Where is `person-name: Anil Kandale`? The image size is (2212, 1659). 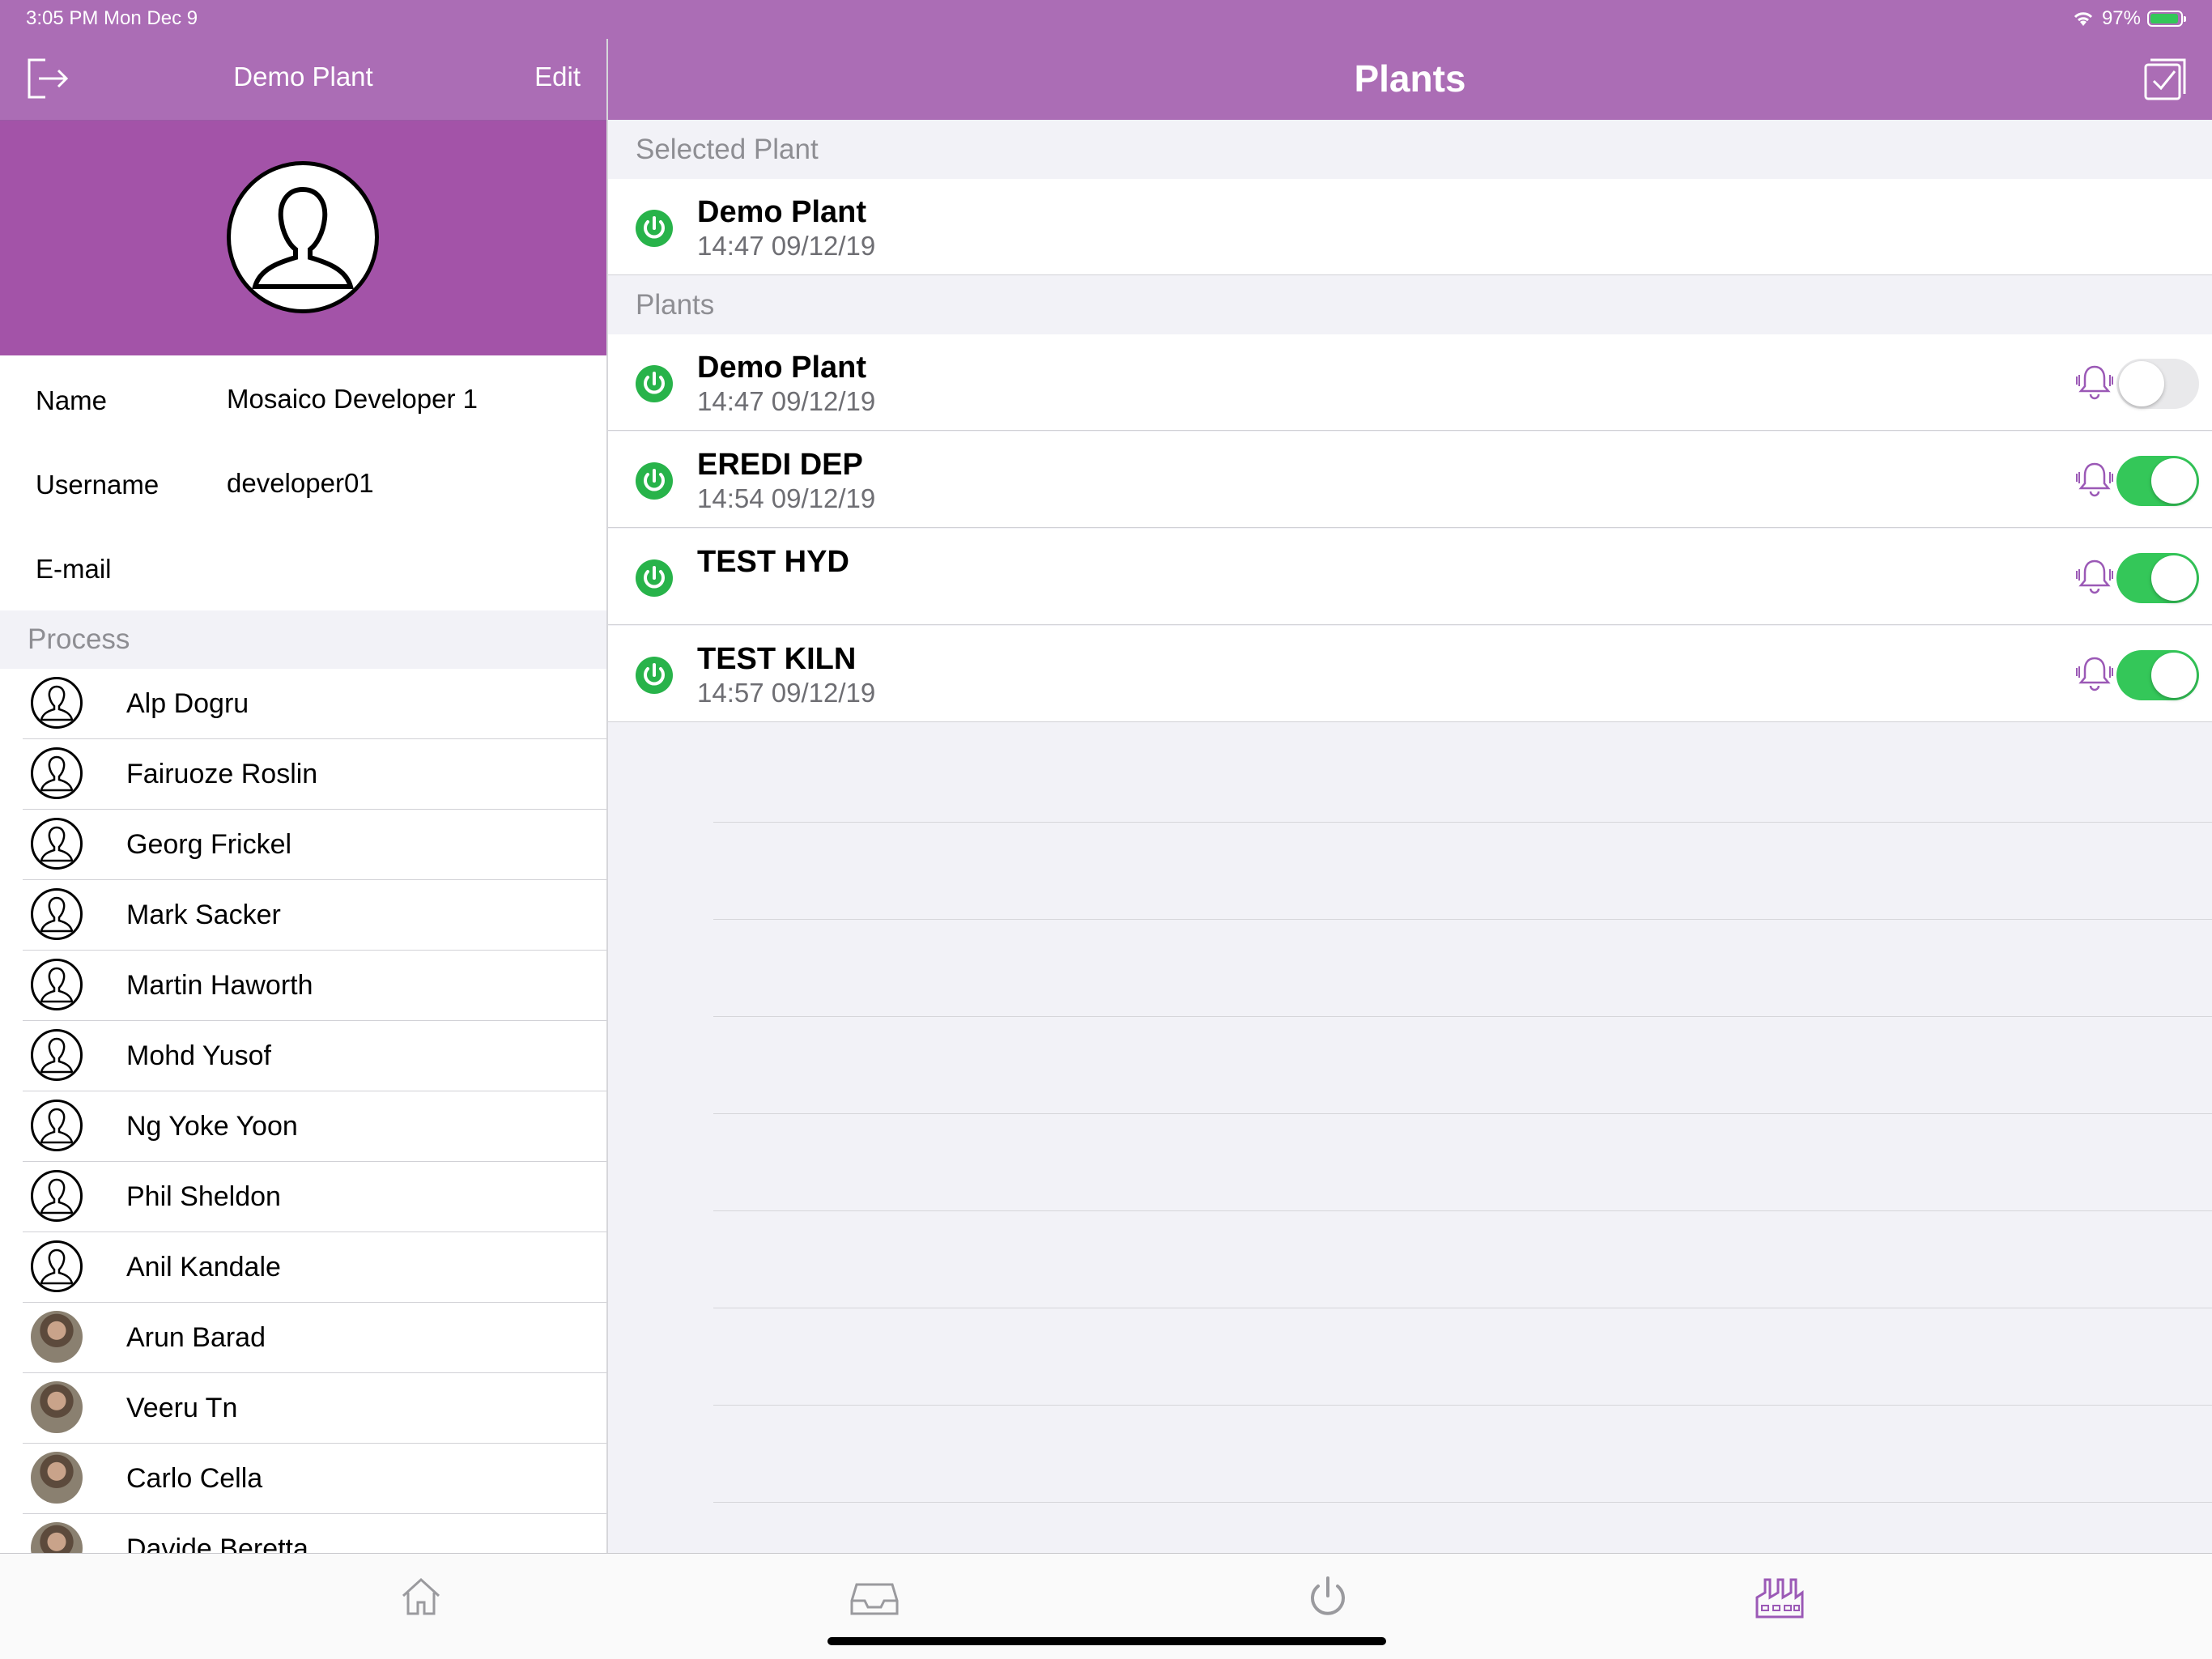
person-name: Anil Kandale is located at coordinates (204, 1268).